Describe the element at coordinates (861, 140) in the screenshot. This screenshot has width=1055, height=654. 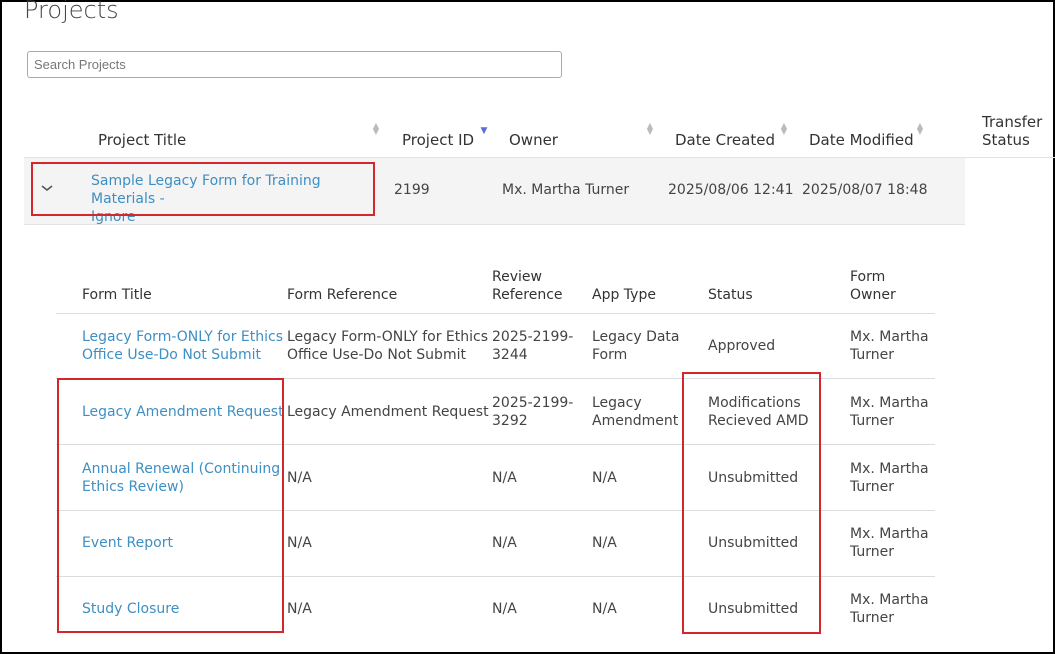
I see `col-header-date-modified: Date Modified` at that location.